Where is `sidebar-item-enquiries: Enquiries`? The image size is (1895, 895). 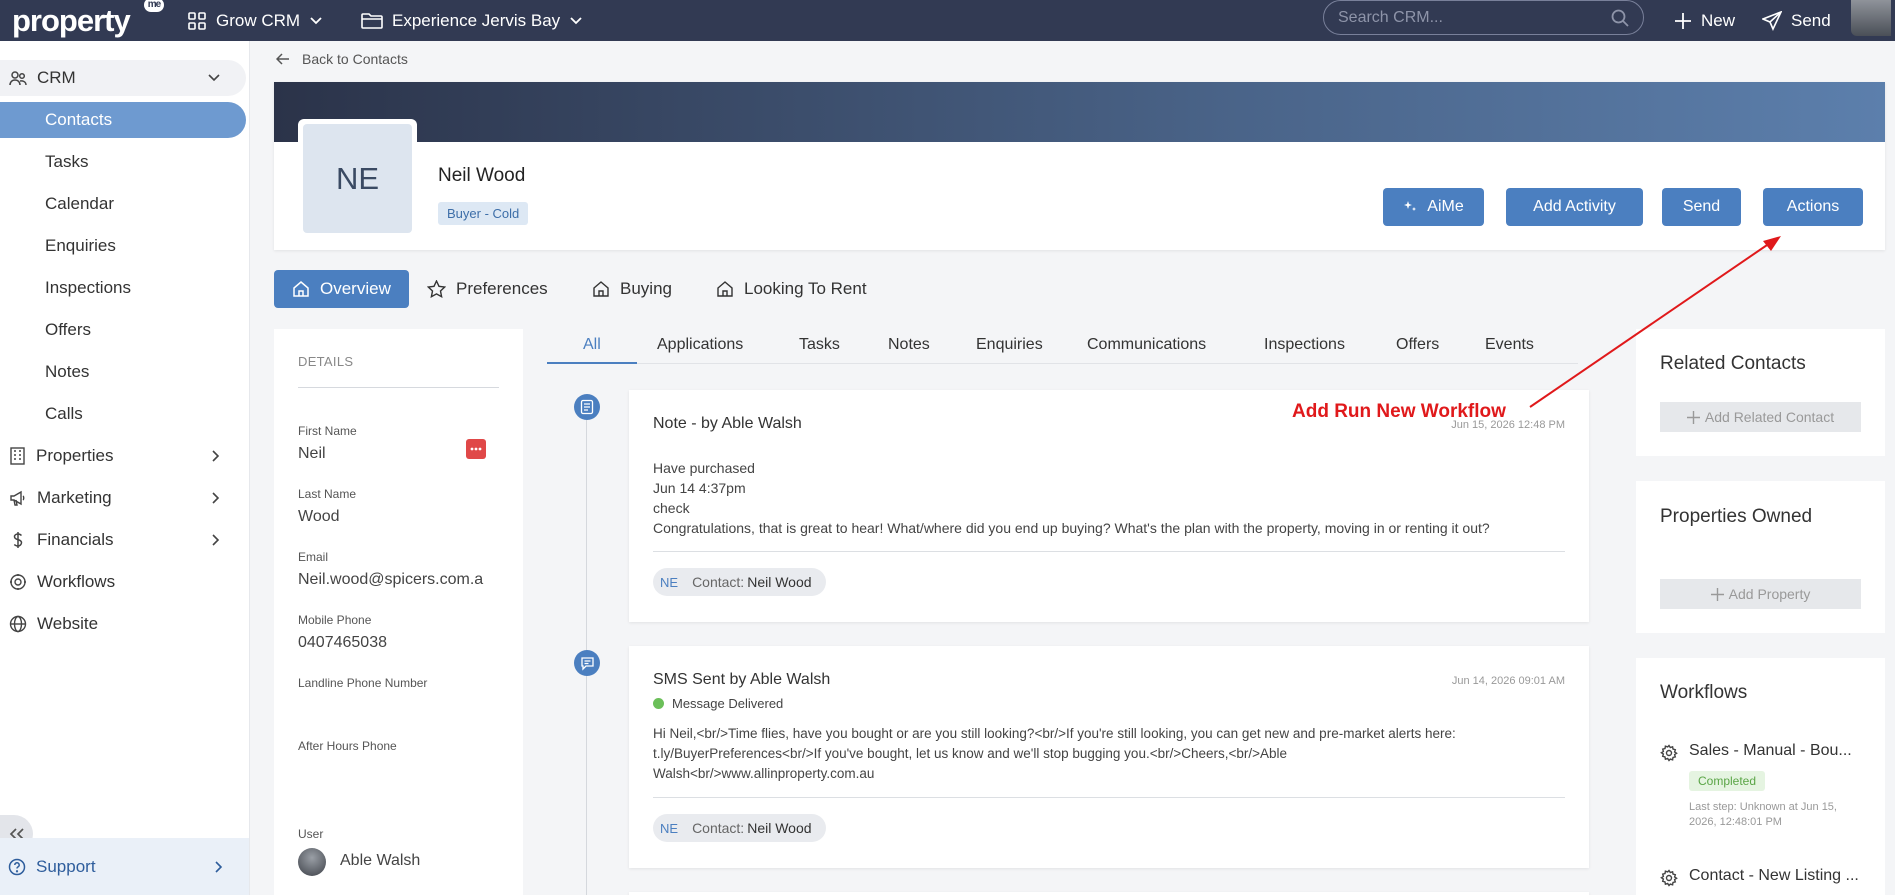 sidebar-item-enquiries: Enquiries is located at coordinates (123, 246).